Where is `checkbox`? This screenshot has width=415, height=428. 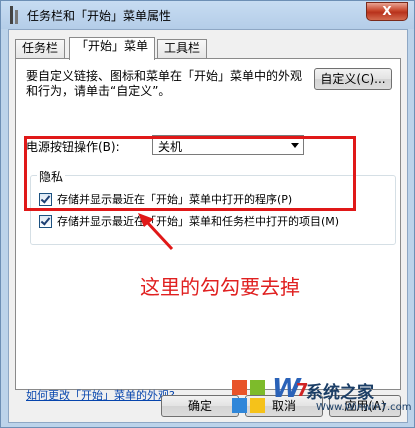
checkbox is located at coordinates (45, 221).